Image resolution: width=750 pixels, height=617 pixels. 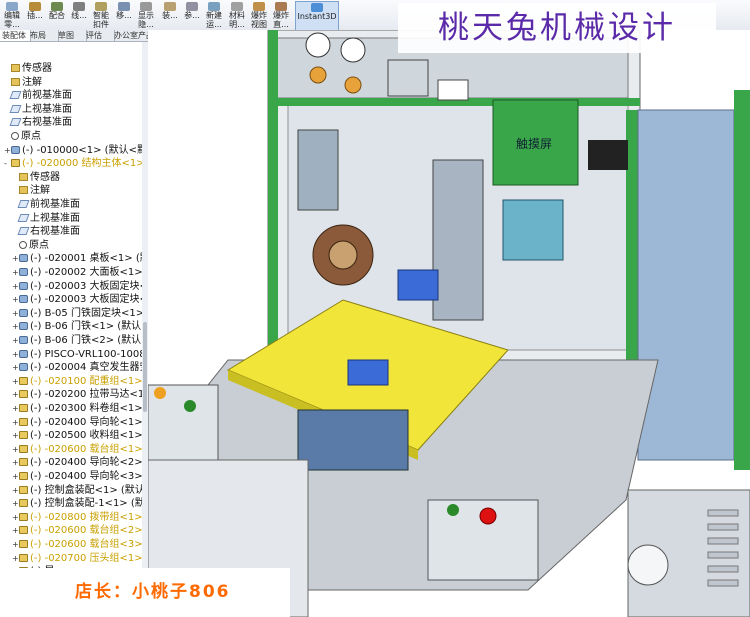 I want to click on tree-item: + (-) 控制盒装配-1<1> (默, so click(x=77, y=503).